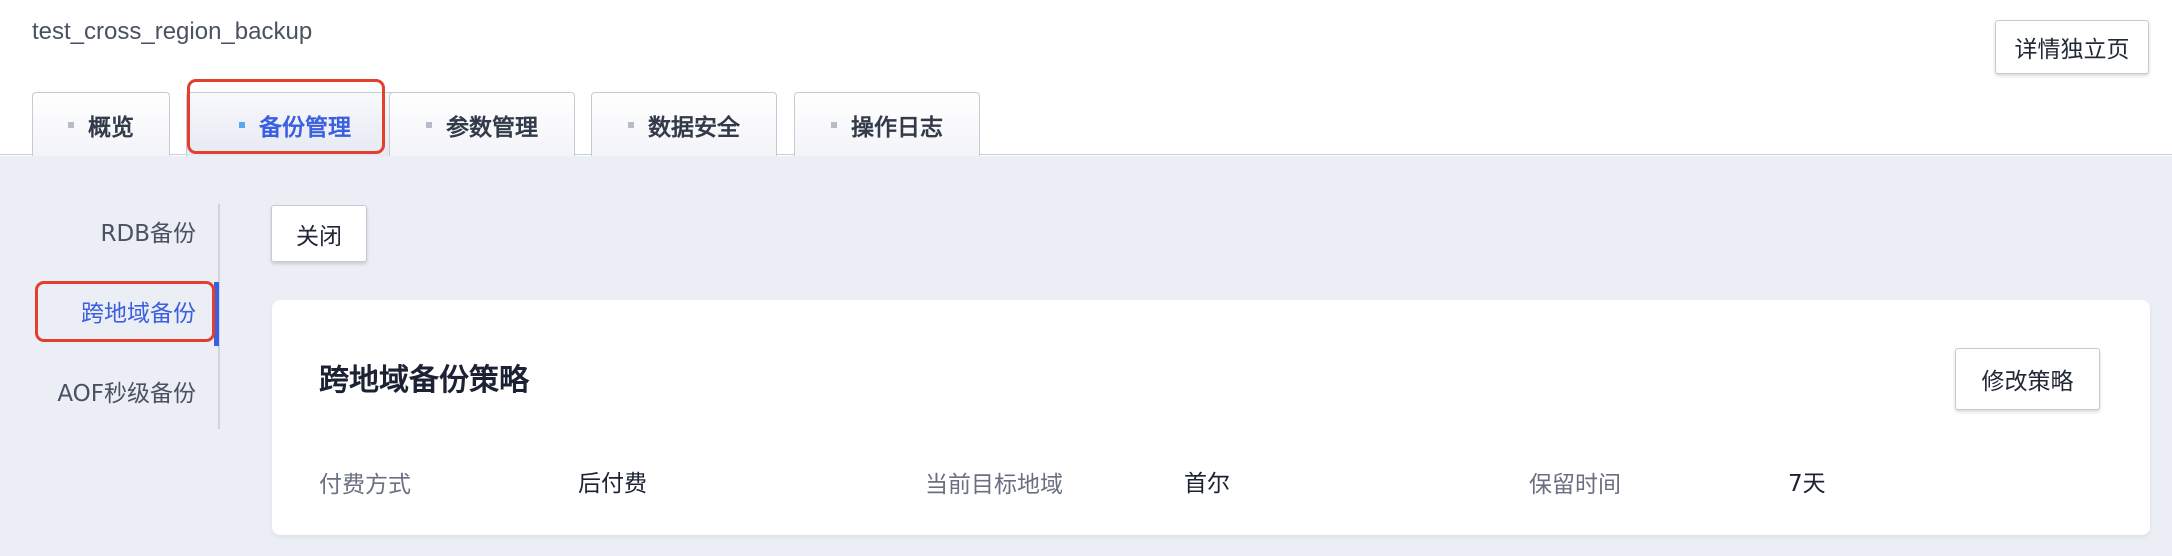 The height and width of the screenshot is (556, 2172). I want to click on tab-parameter-management: 参数管理, so click(482, 124).